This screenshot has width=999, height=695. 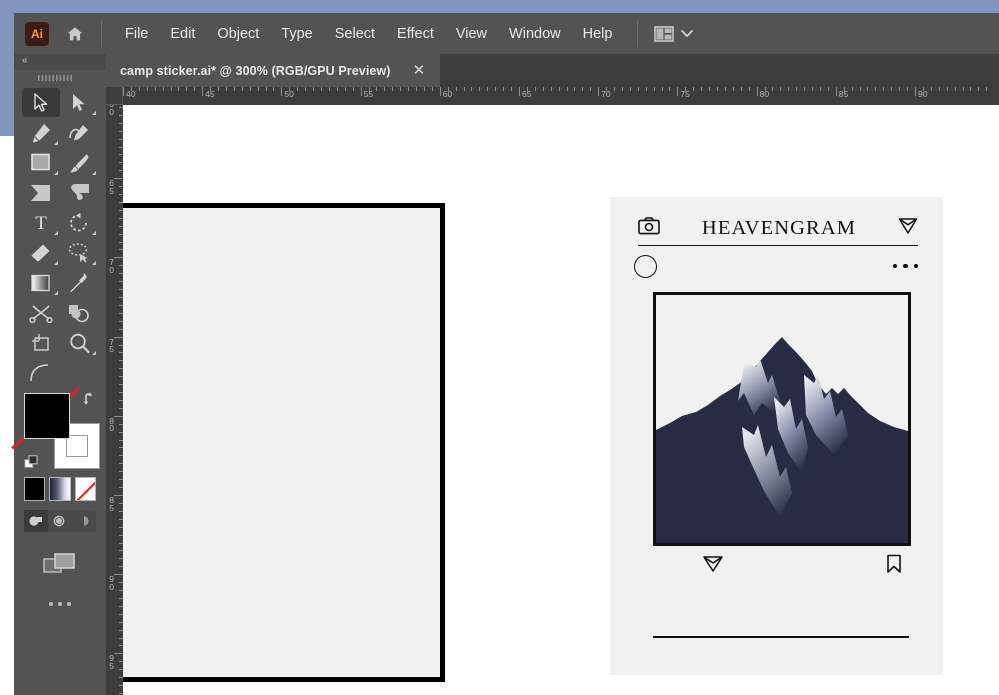 I want to click on eyedropper-tool, so click(x=79, y=282).